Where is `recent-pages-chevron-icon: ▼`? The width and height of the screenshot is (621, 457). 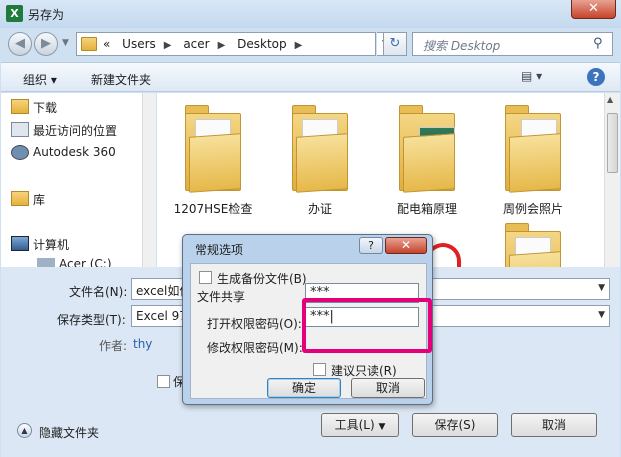 recent-pages-chevron-icon: ▼ is located at coordinates (65, 43).